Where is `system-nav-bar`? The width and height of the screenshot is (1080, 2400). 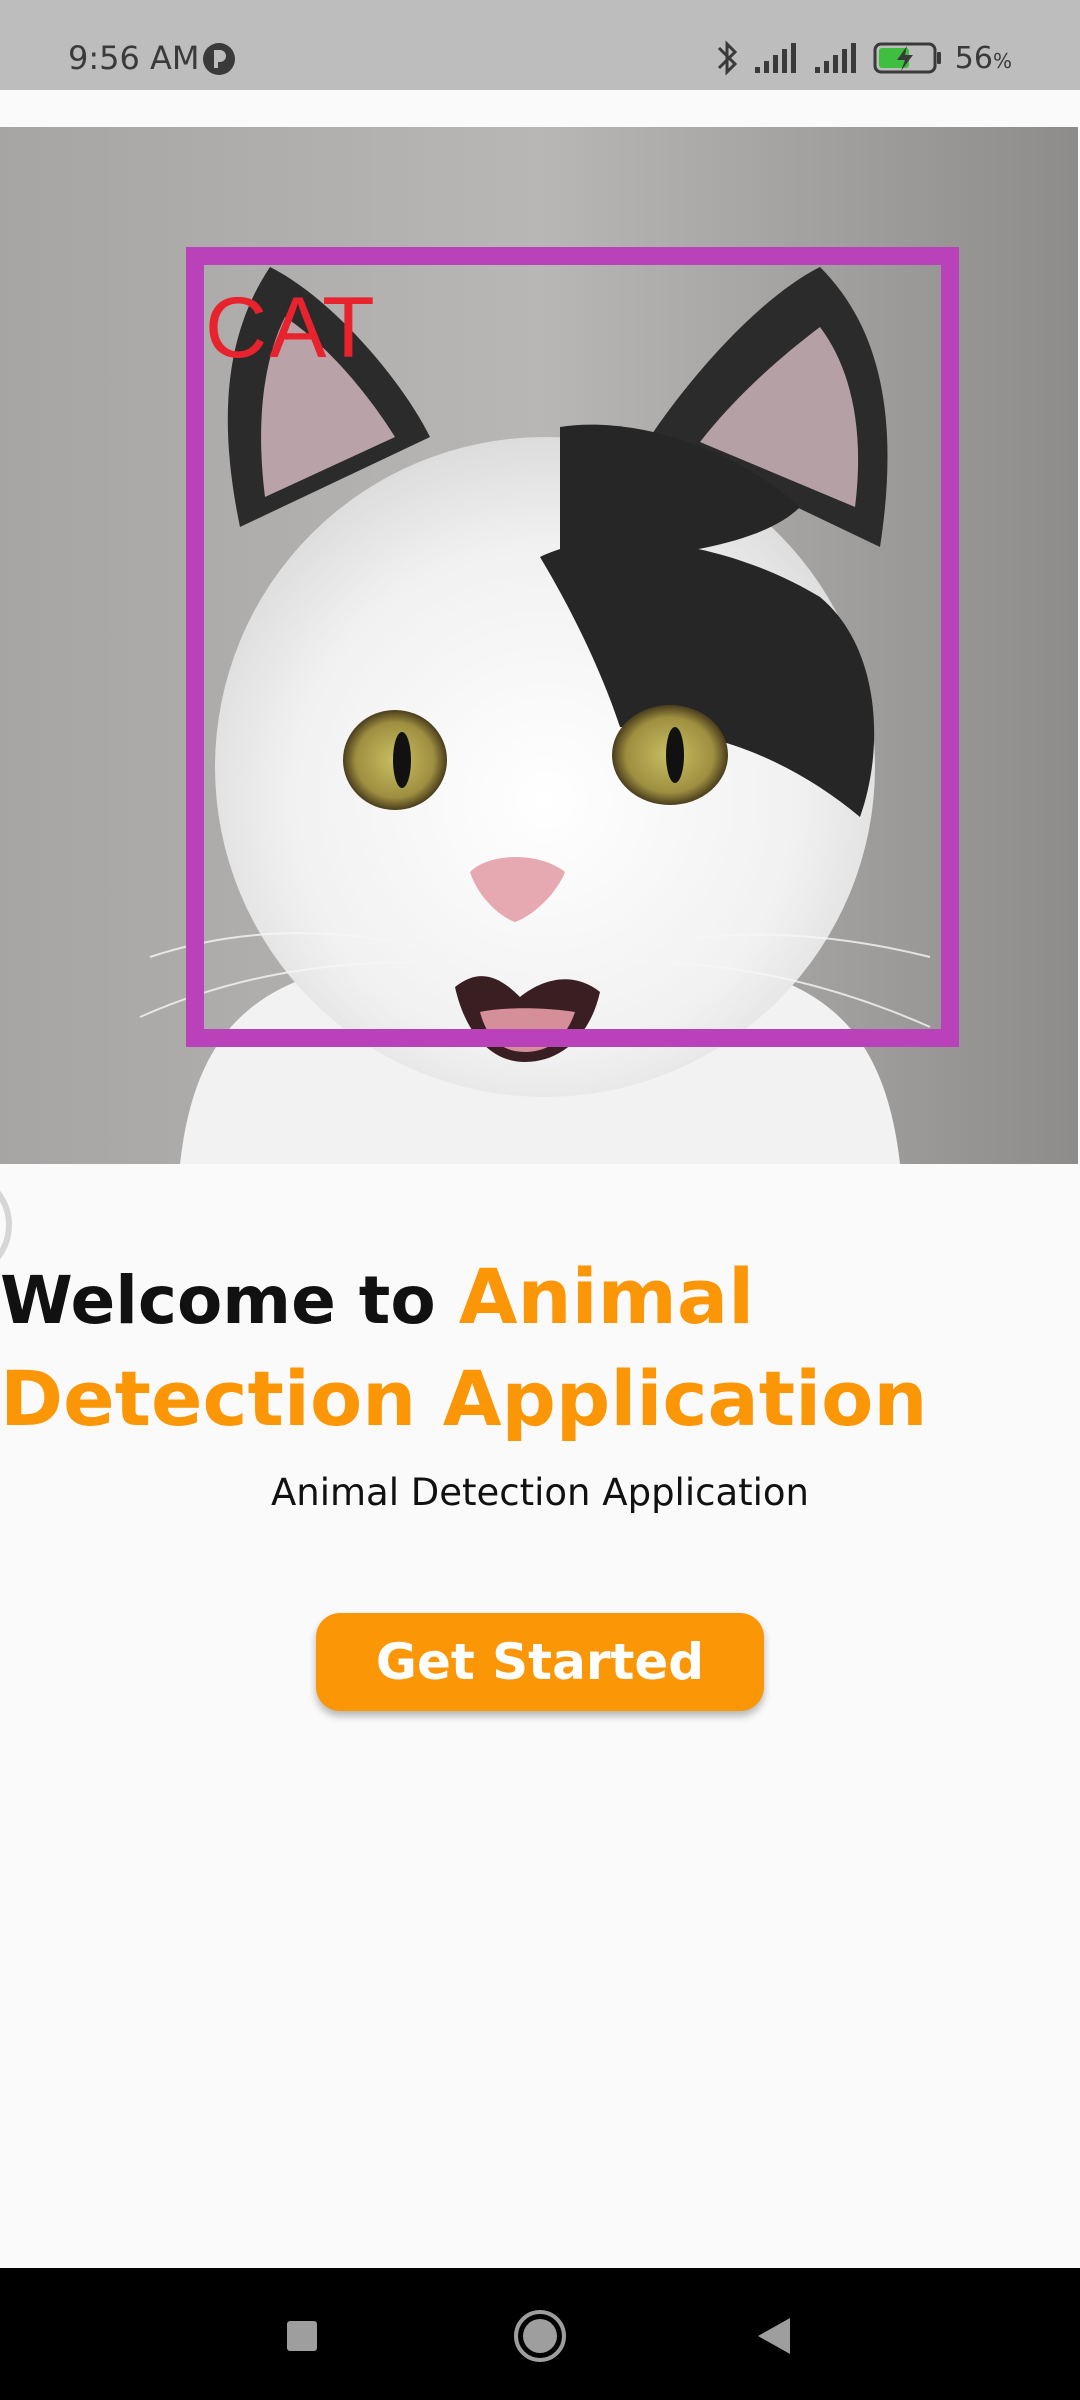 system-nav-bar is located at coordinates (540, 2334).